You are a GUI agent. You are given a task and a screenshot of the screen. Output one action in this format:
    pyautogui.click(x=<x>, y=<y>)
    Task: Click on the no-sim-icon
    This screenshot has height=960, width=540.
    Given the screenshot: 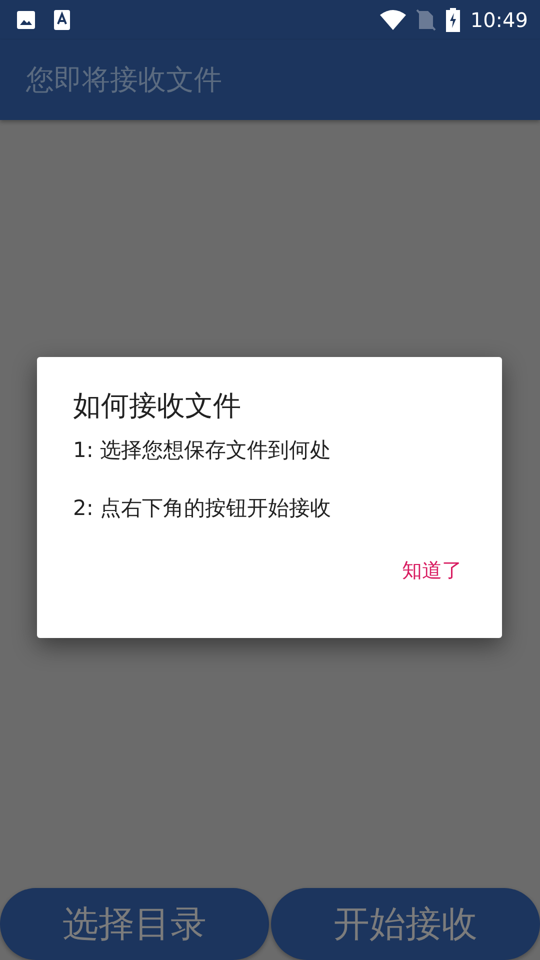 What is the action you would take?
    pyautogui.click(x=426, y=20)
    